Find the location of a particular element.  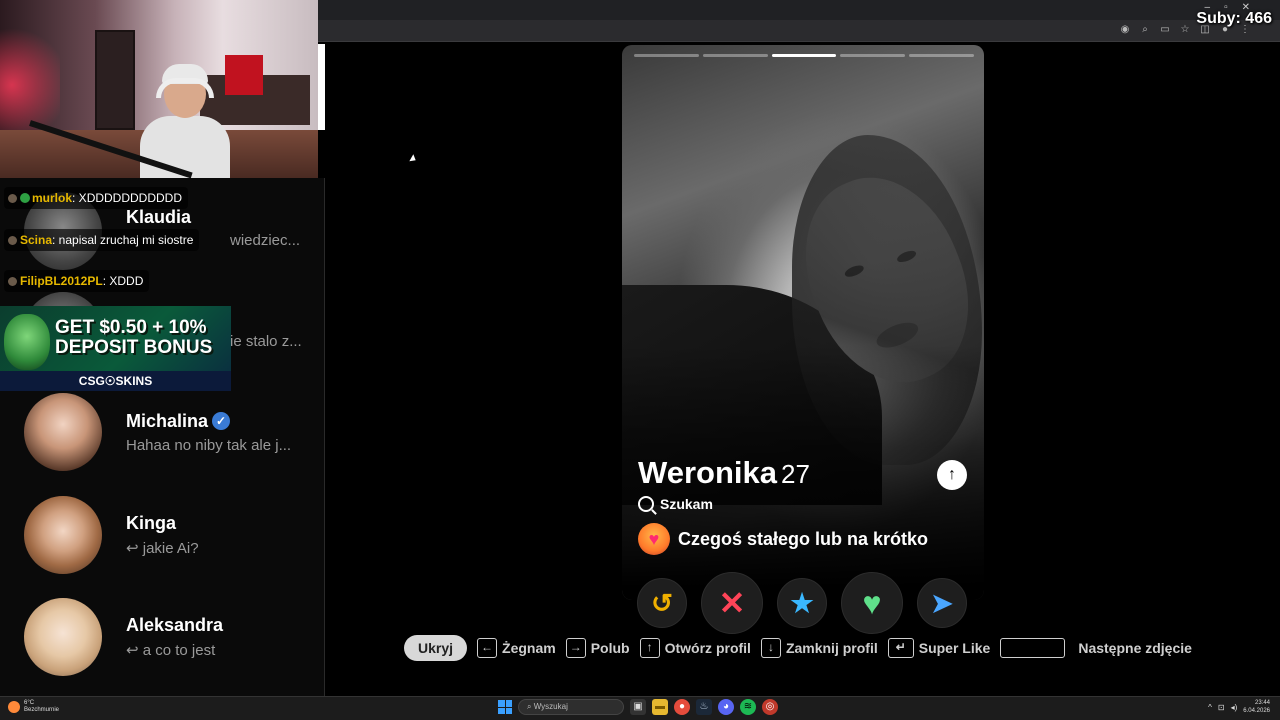

cast-icon: ▭ is located at coordinates (1165, 30).